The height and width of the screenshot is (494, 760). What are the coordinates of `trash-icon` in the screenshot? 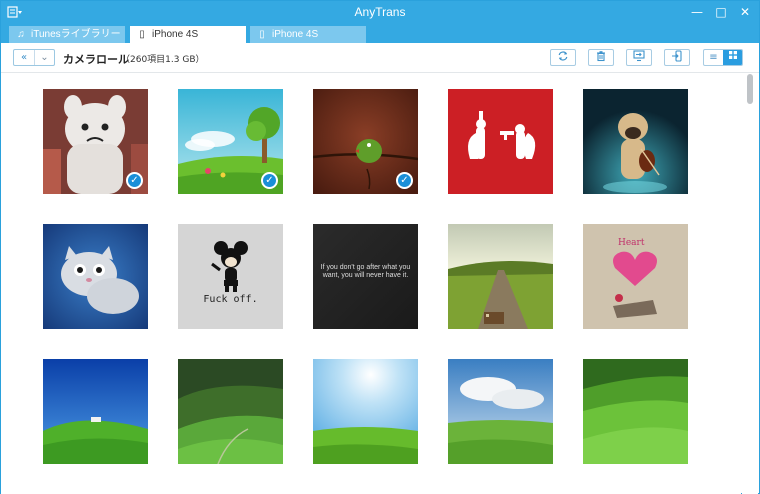 It's located at (601, 56).